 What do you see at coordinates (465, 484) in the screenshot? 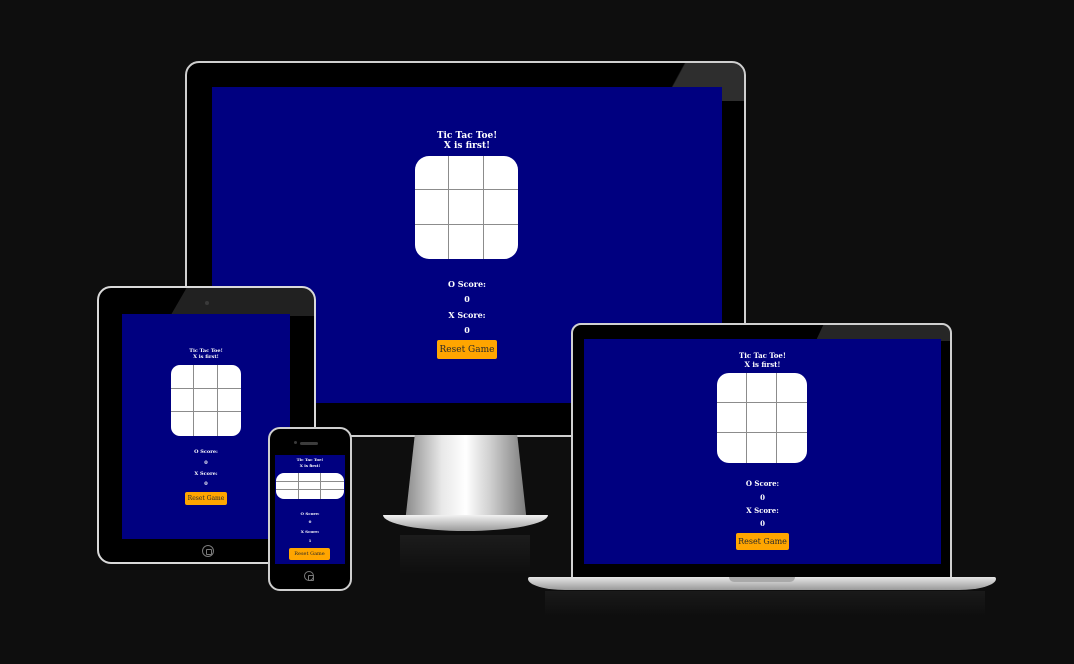
I see `monitor-stand` at bounding box center [465, 484].